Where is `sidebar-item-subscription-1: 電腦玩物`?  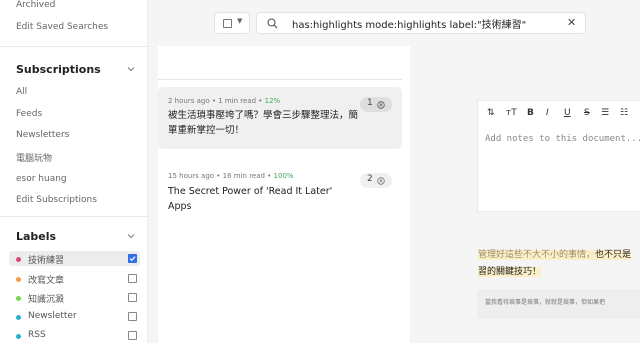
sidebar-item-subscription-1: 電腦玩物 is located at coordinates (34, 157).